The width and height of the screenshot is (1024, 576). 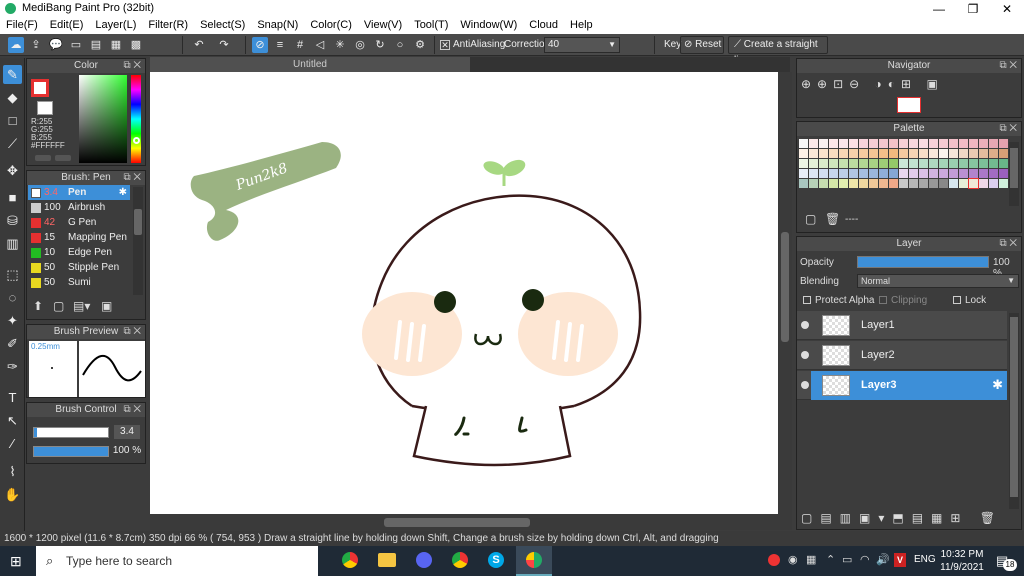 I want to click on discord-tray-icon: ◉, so click(x=793, y=559).